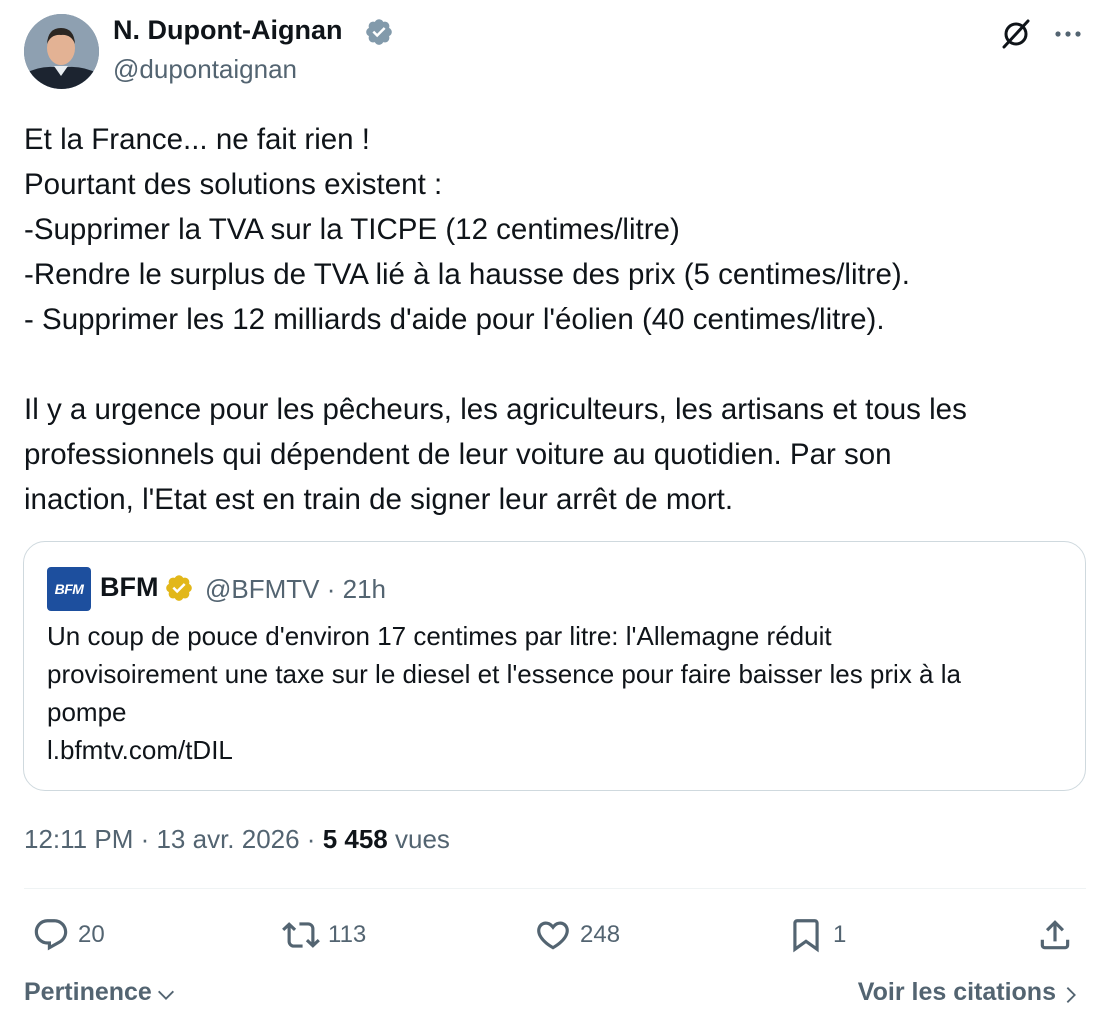  Describe the element at coordinates (1016, 34) in the screenshot. I see `grok-icon` at that location.